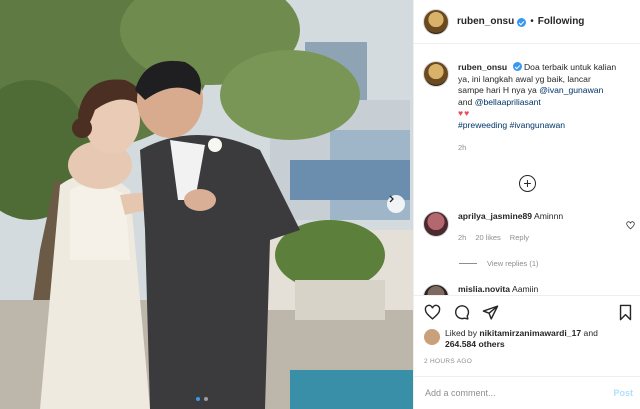 The width and height of the screenshot is (640, 409). What do you see at coordinates (623, 393) in the screenshot?
I see `post-comment-button: Post` at bounding box center [623, 393].